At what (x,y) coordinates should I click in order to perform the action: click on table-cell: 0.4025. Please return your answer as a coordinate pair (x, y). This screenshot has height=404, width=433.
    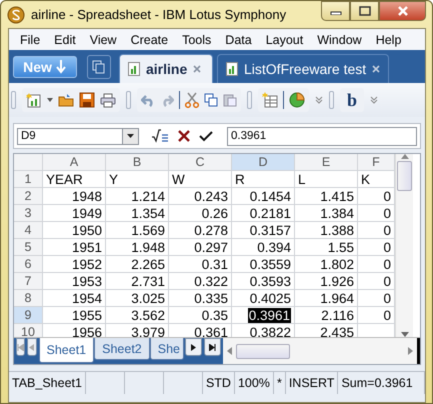
    Looking at the image, I should click on (263, 298).